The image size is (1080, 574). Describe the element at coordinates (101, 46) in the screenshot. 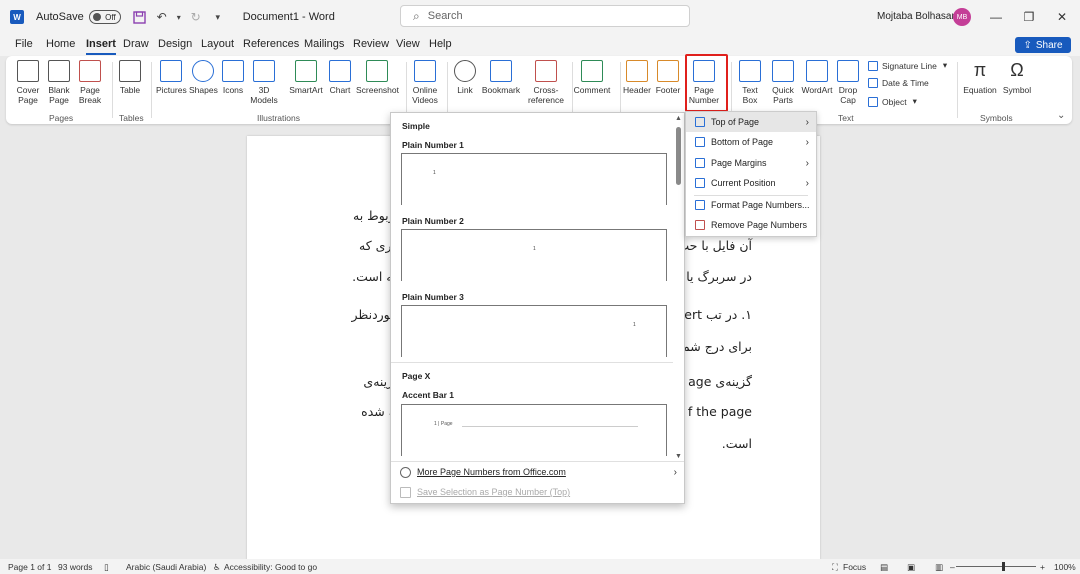

I see `tab-insert: Insert` at that location.